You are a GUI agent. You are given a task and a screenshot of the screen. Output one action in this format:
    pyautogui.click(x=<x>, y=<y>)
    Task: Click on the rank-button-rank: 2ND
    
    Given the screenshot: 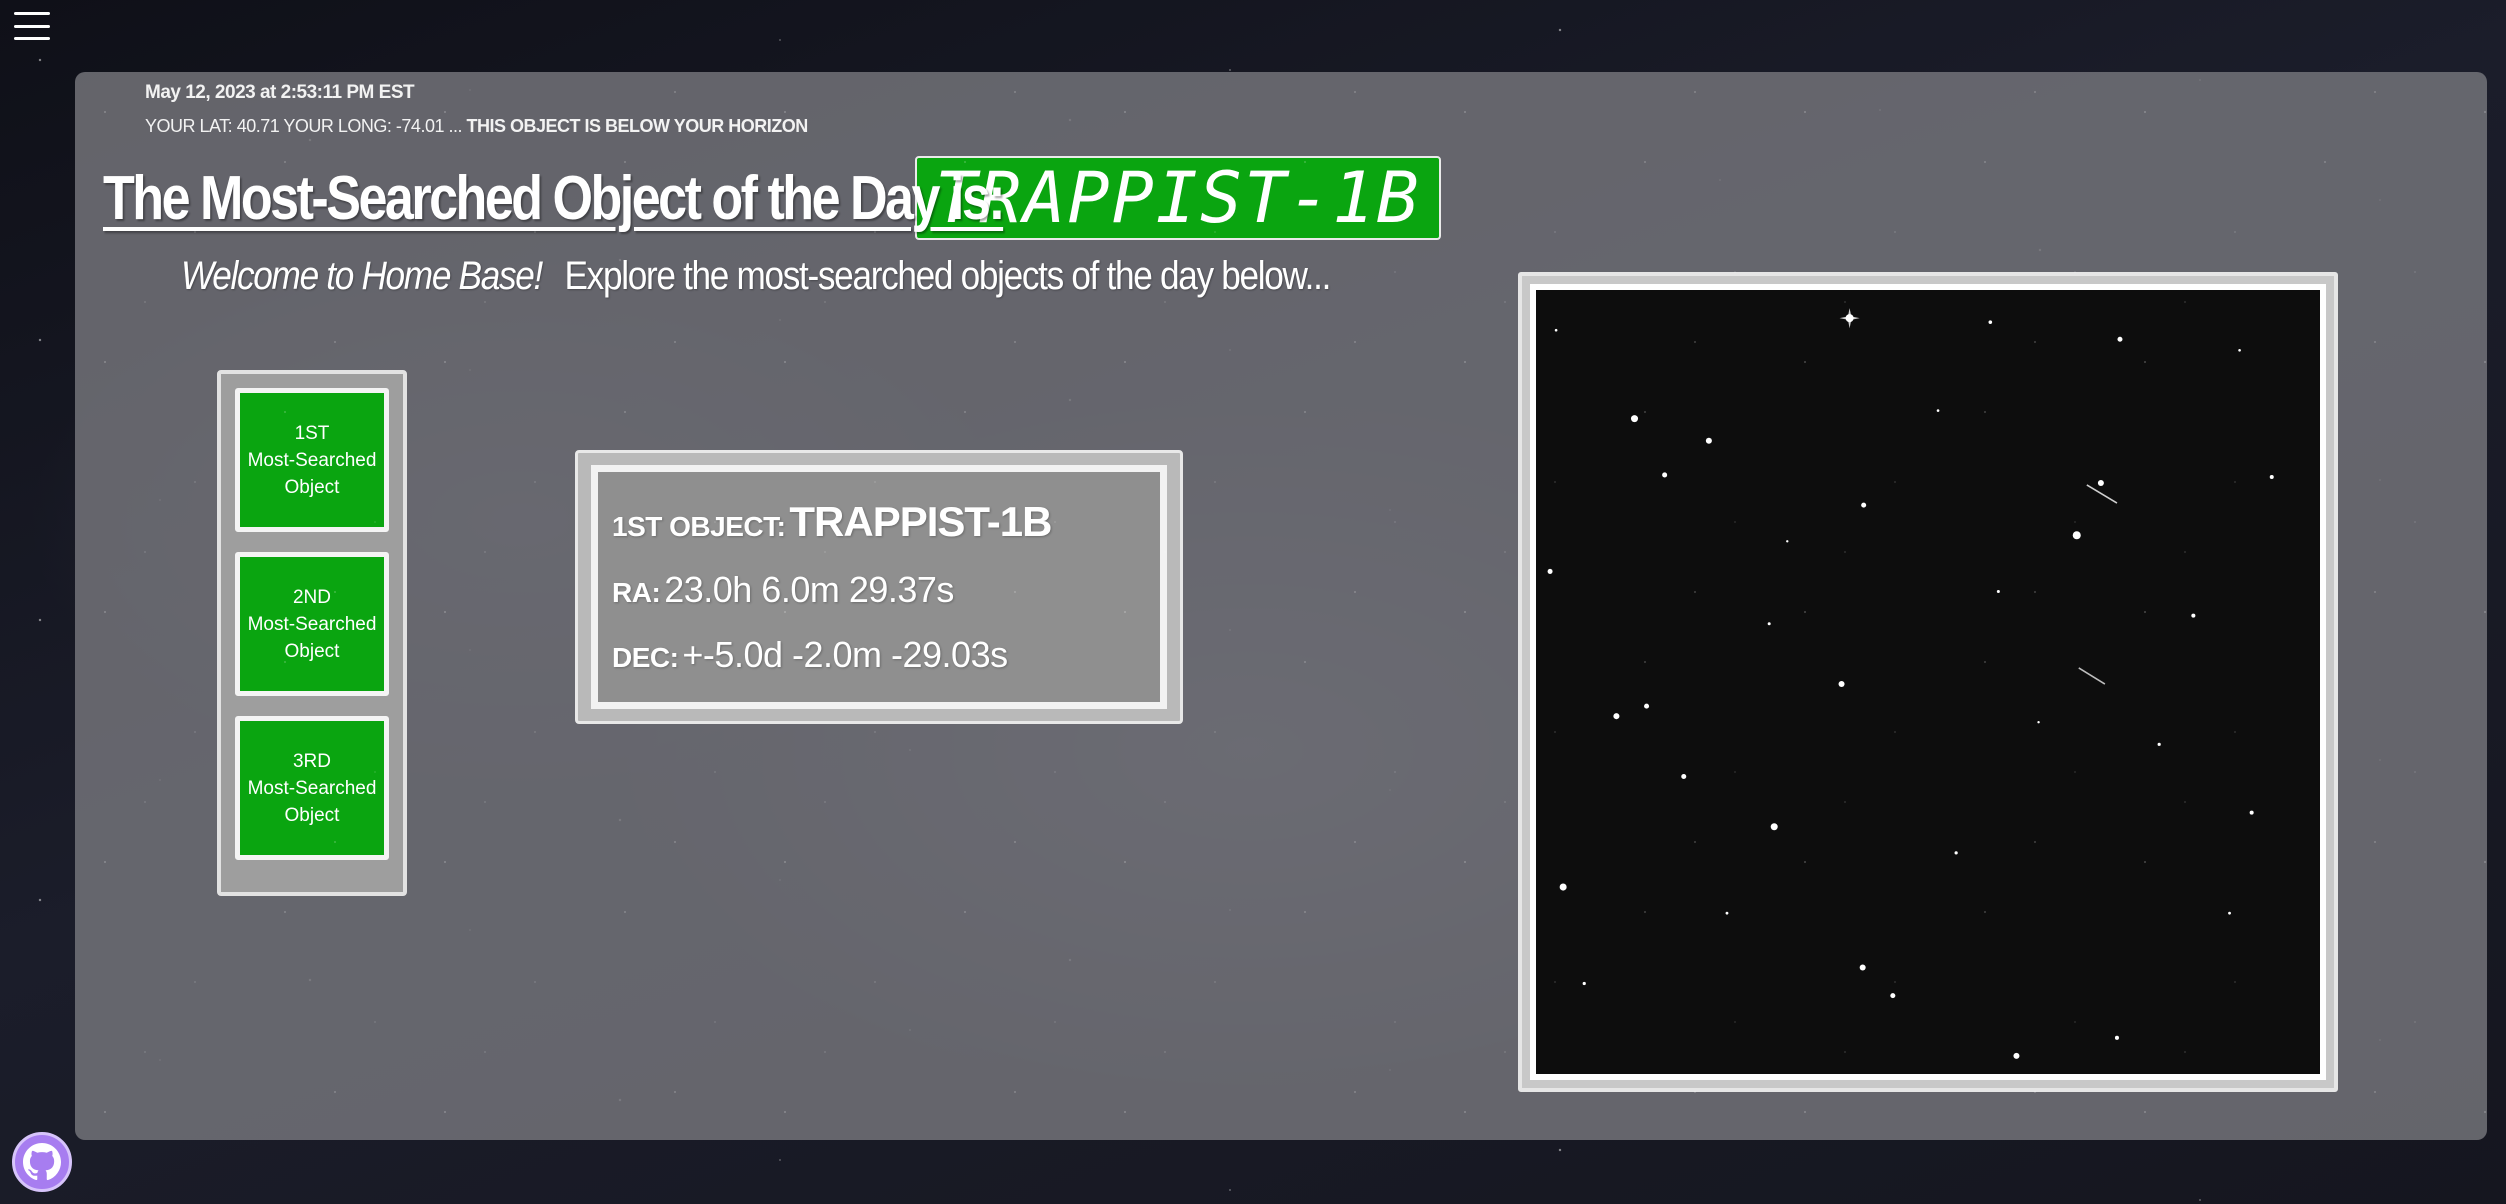 What is the action you would take?
    pyautogui.click(x=311, y=597)
    